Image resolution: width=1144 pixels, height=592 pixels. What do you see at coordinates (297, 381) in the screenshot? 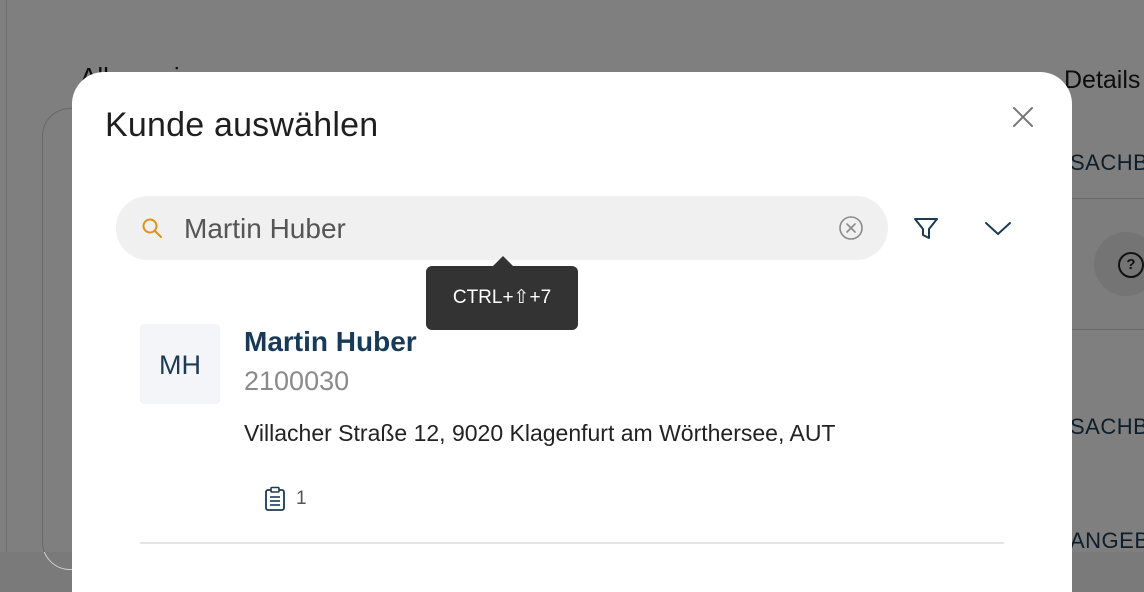
I see `customer-number: 2100030` at bounding box center [297, 381].